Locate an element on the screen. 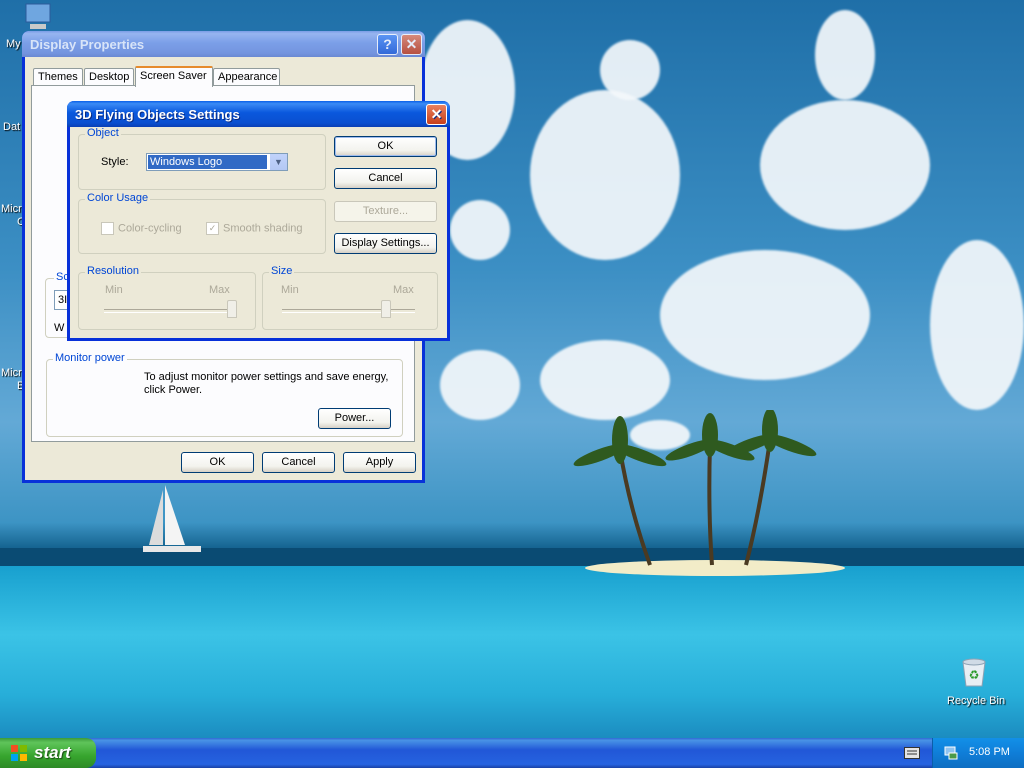 The height and width of the screenshot is (768, 1024). tab-screen-saver: Screen Saver is located at coordinates (174, 76).